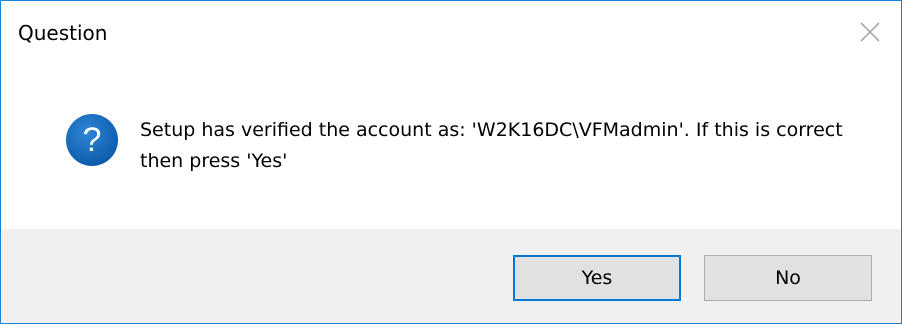 The width and height of the screenshot is (902, 324). I want to click on question-icon: ?, so click(92, 140).